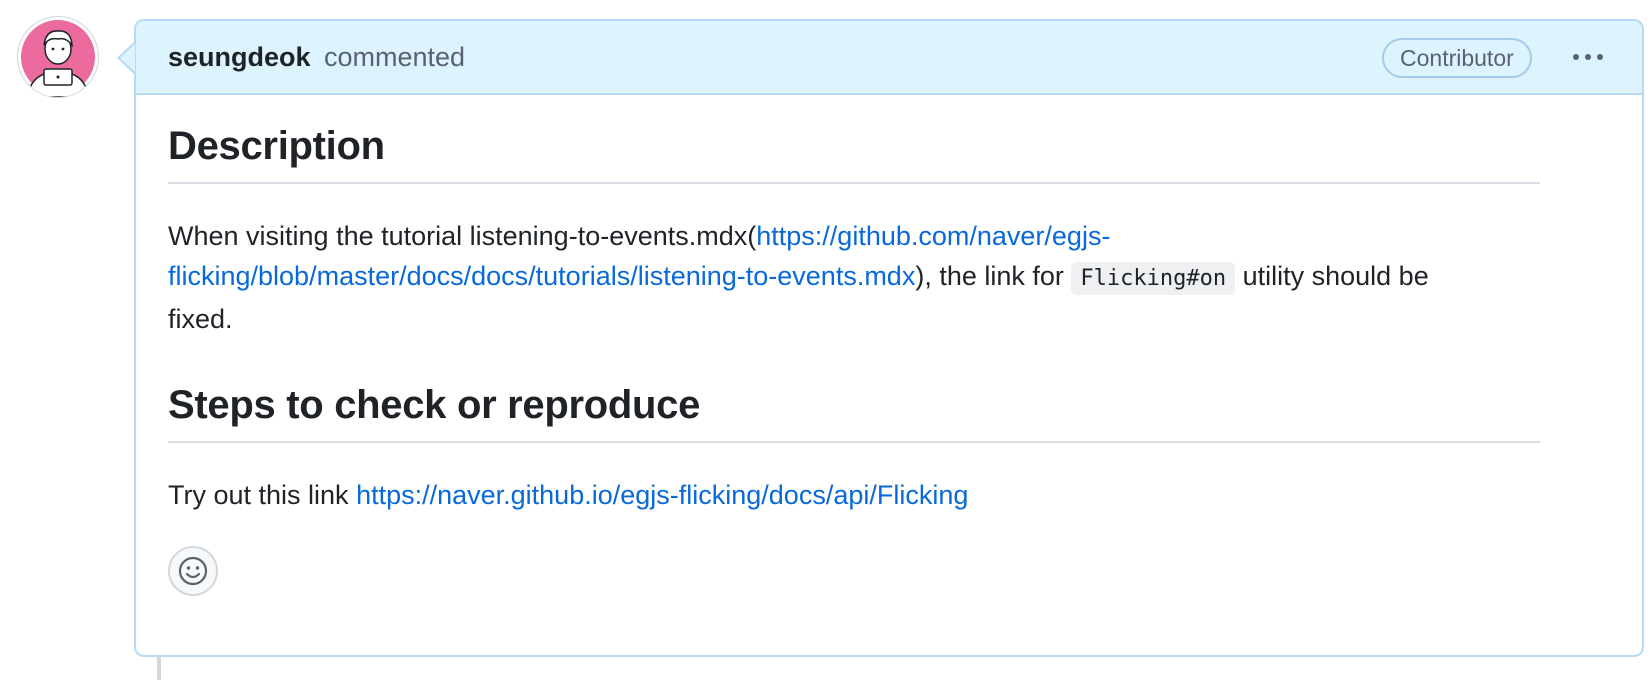  What do you see at coordinates (993, 276) in the screenshot?
I see `text: ), the link for` at bounding box center [993, 276].